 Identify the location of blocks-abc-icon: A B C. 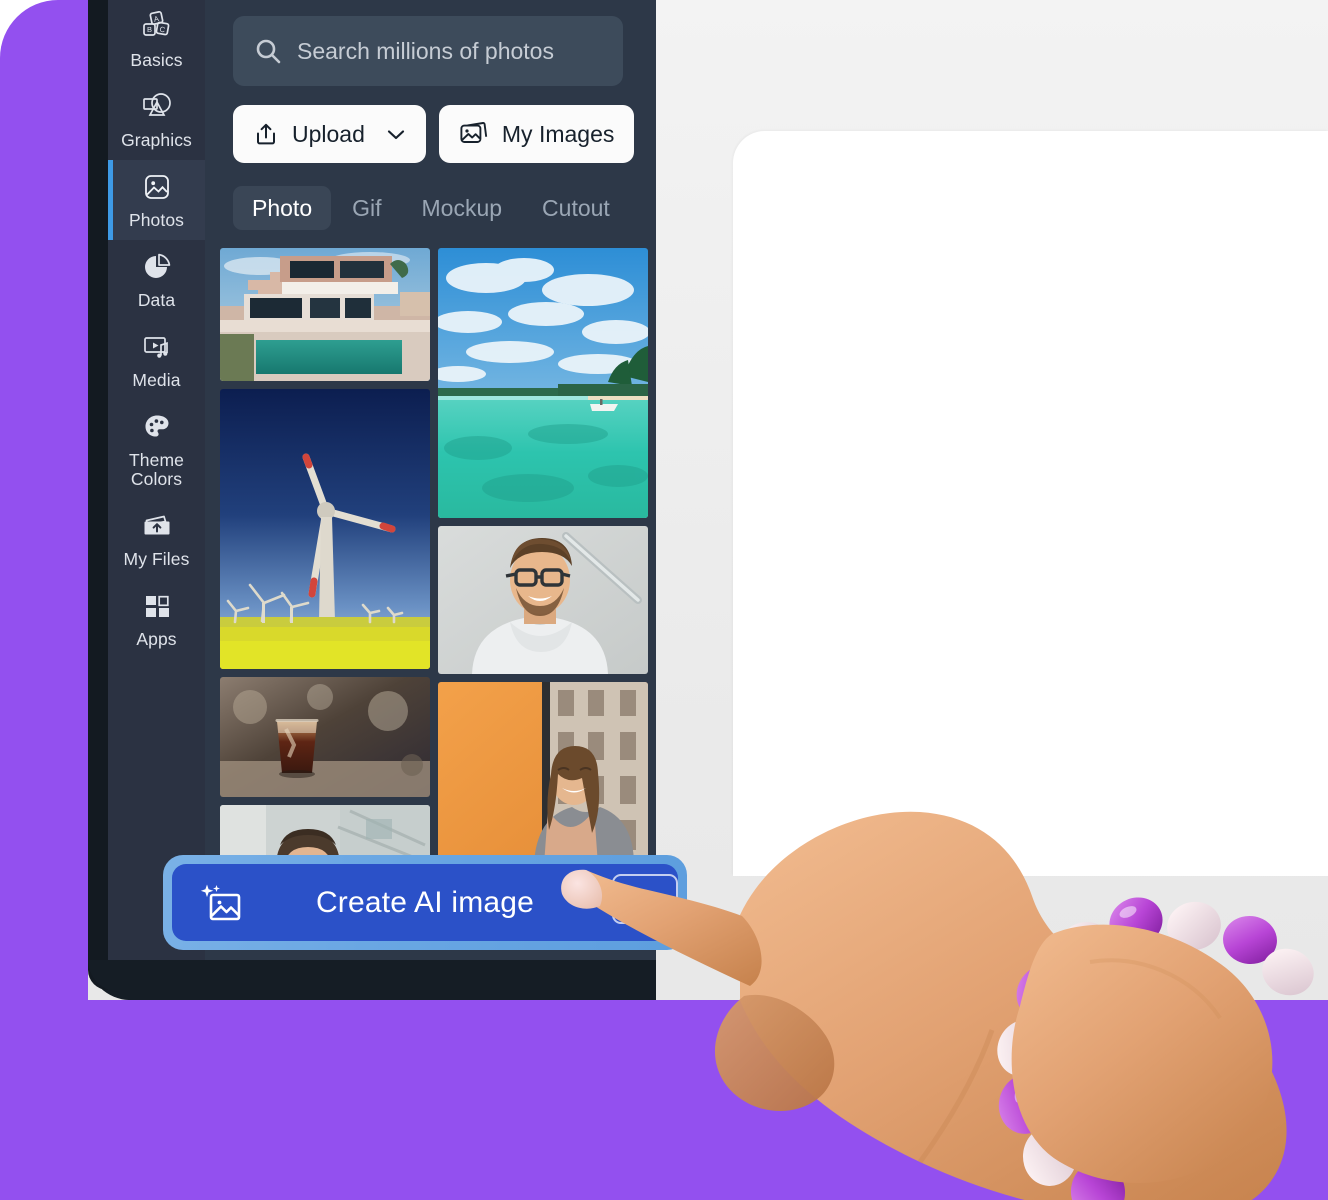
(157, 27).